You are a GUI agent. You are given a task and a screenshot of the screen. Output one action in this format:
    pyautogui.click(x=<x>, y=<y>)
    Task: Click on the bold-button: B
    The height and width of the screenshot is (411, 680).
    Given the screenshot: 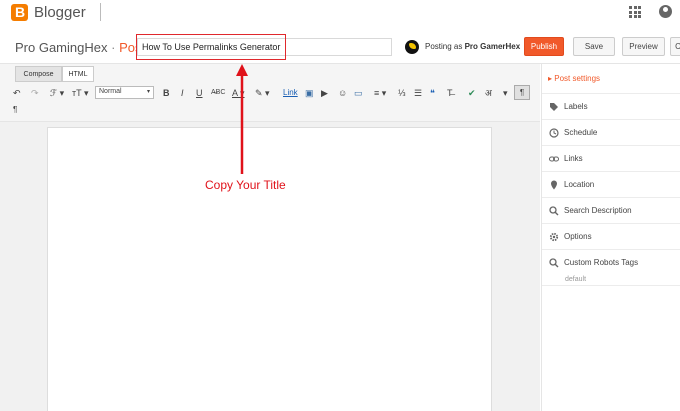 What is the action you would take?
    pyautogui.click(x=166, y=93)
    